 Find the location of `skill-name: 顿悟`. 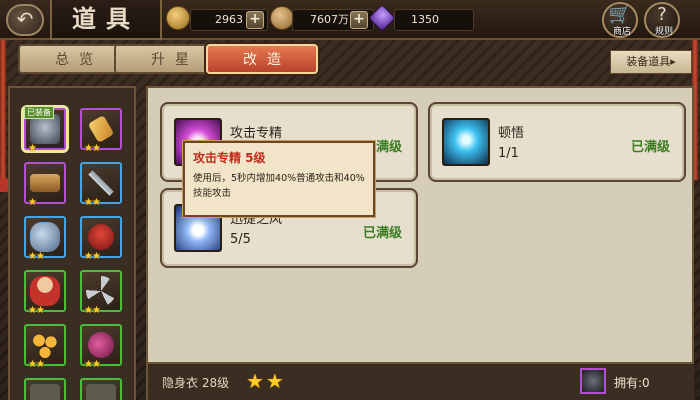

skill-name: 顿悟 is located at coordinates (511, 133).